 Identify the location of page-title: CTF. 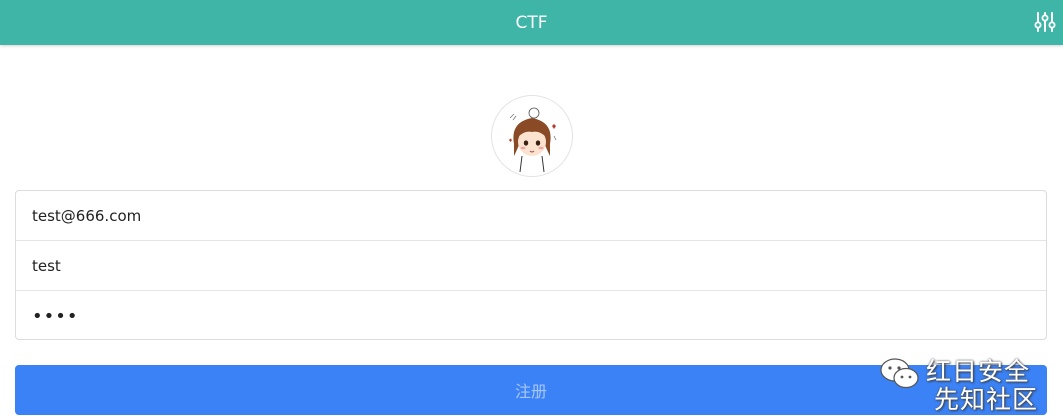
(531, 22).